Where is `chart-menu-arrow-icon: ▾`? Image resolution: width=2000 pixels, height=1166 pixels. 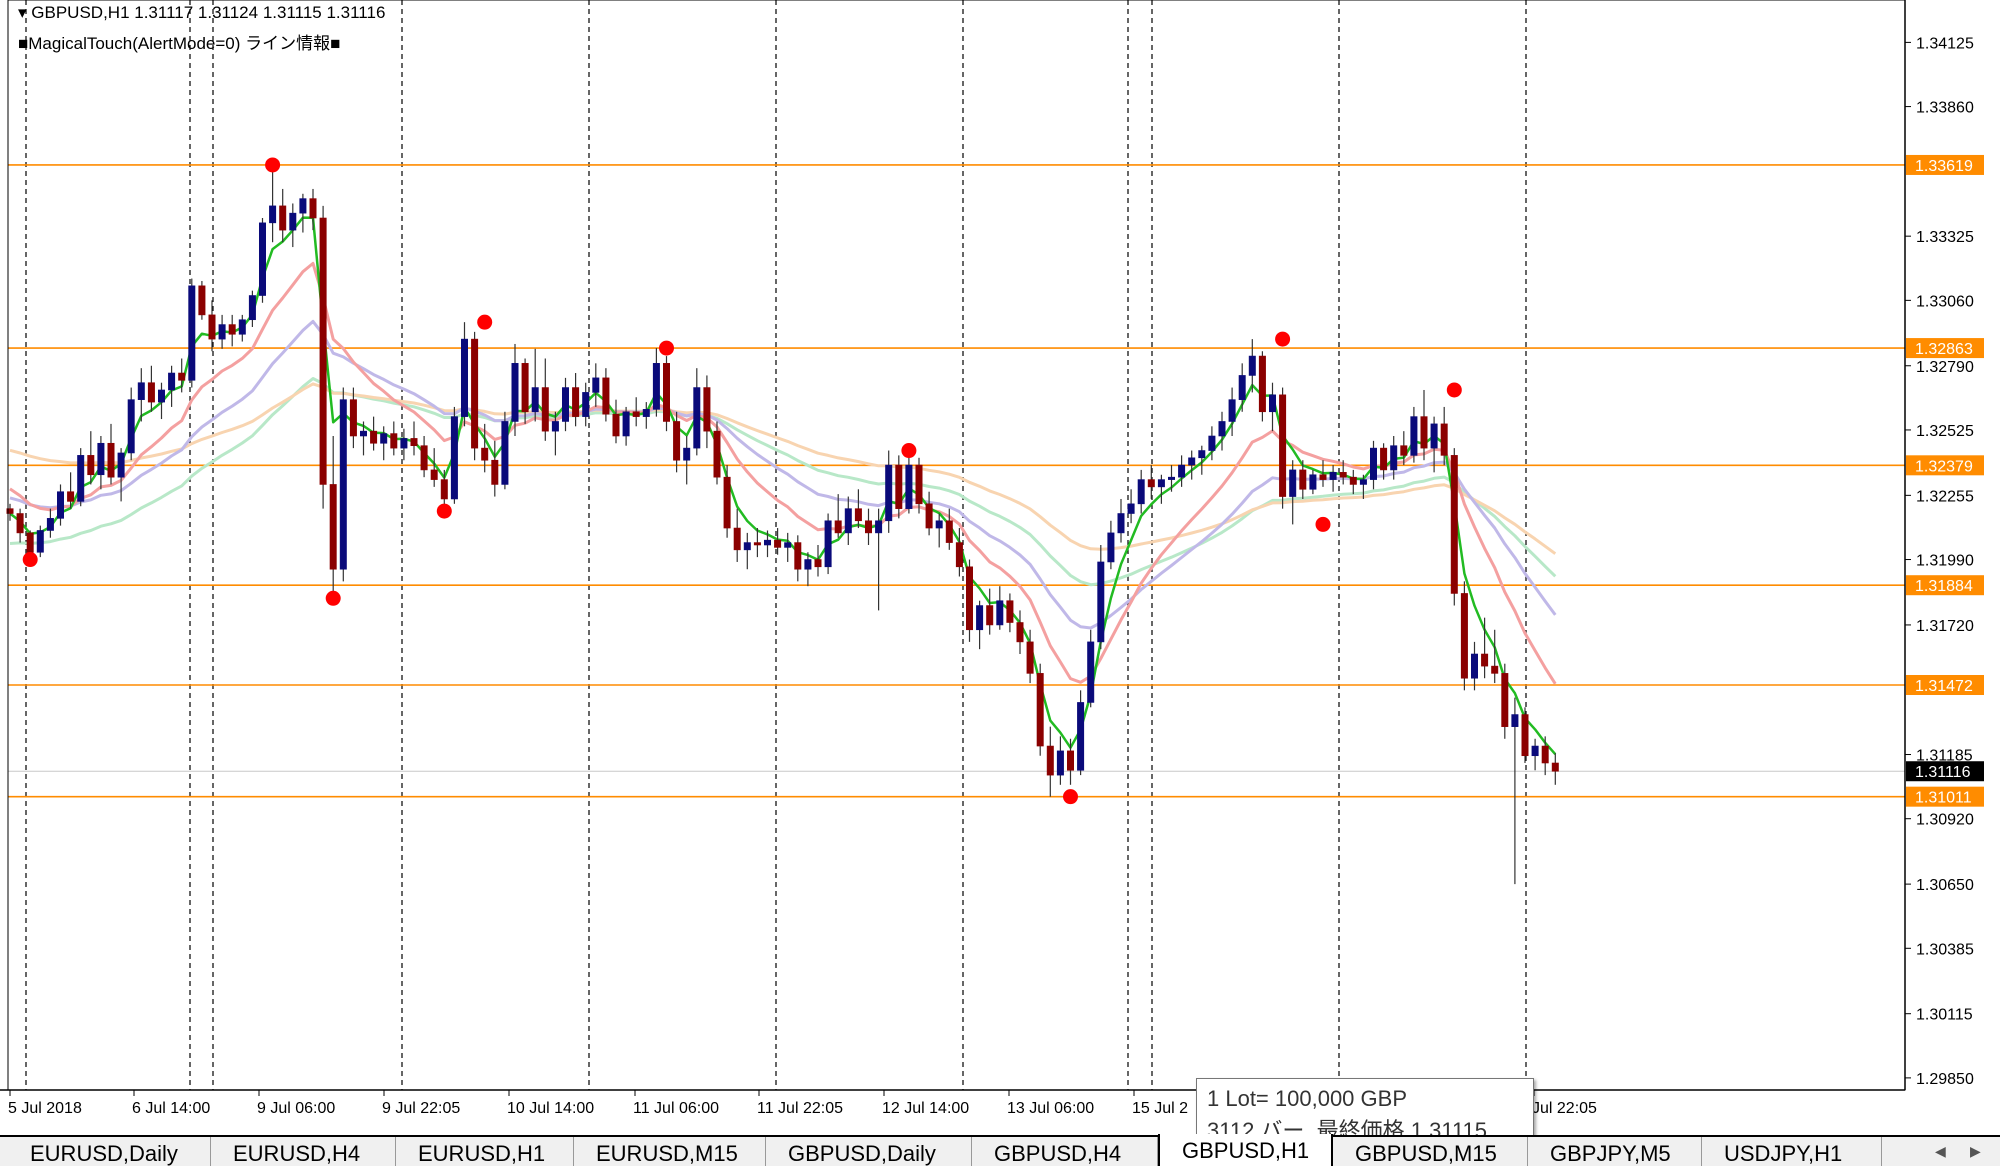 chart-menu-arrow-icon: ▾ is located at coordinates (22, 12).